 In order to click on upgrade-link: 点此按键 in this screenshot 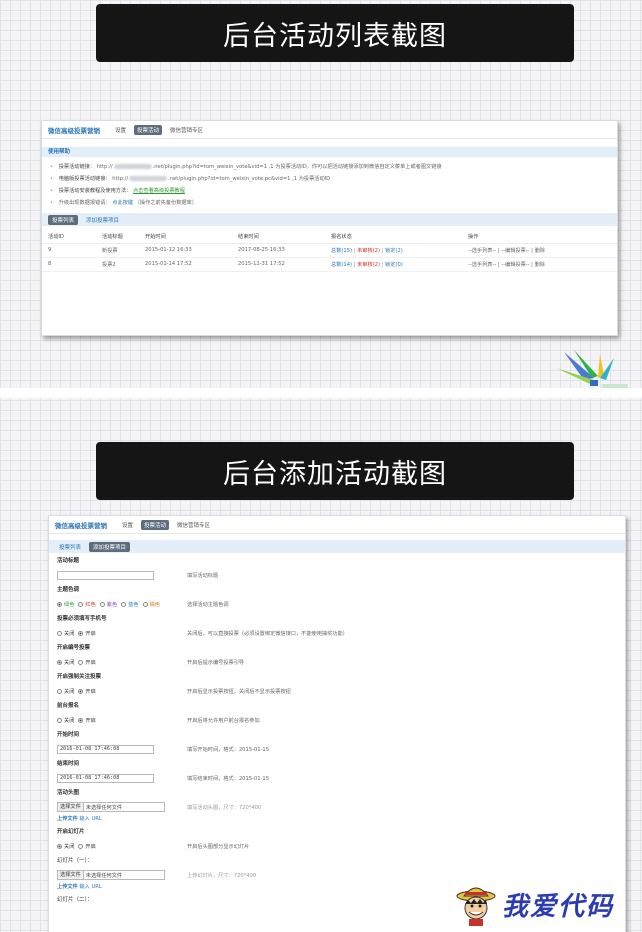, I will do `click(122, 203)`.